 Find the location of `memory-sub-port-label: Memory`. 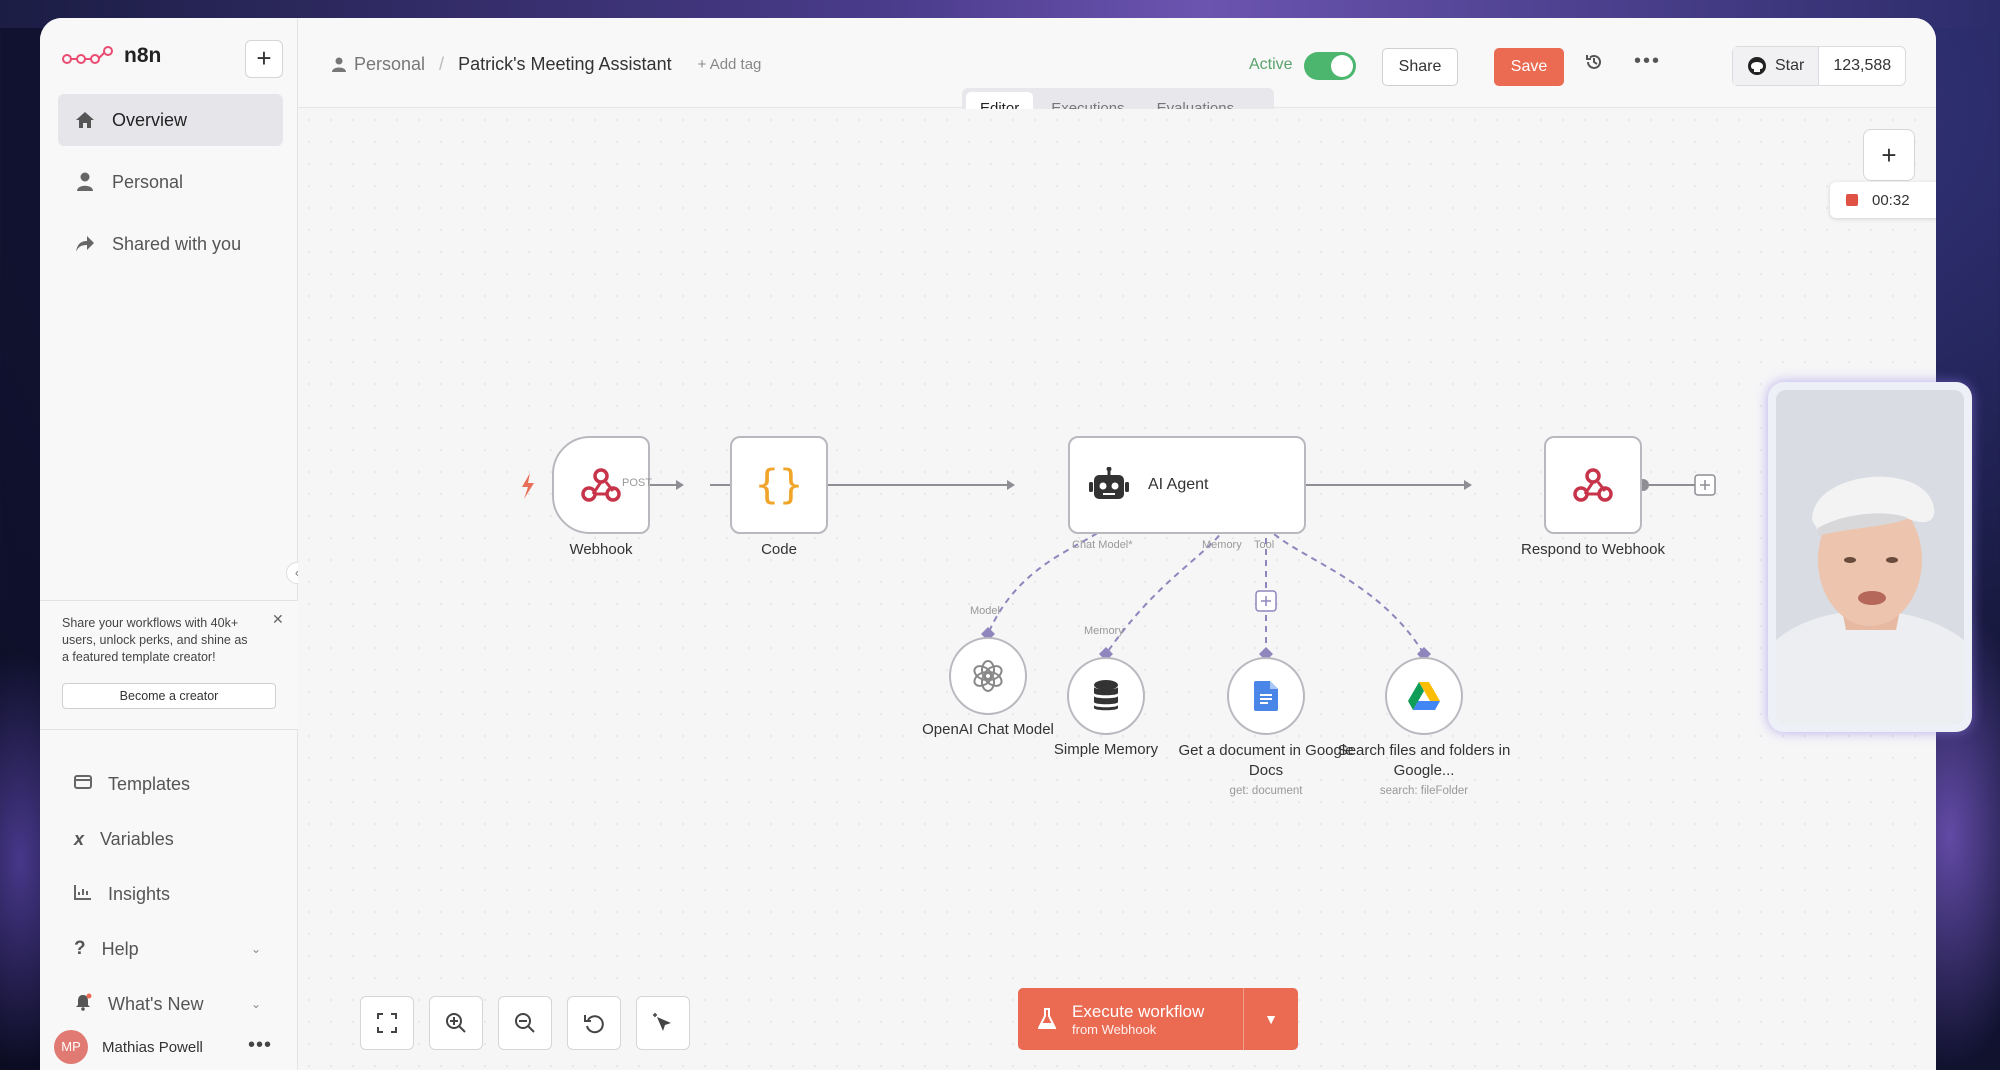

memory-sub-port-label: Memory is located at coordinates (1104, 631).